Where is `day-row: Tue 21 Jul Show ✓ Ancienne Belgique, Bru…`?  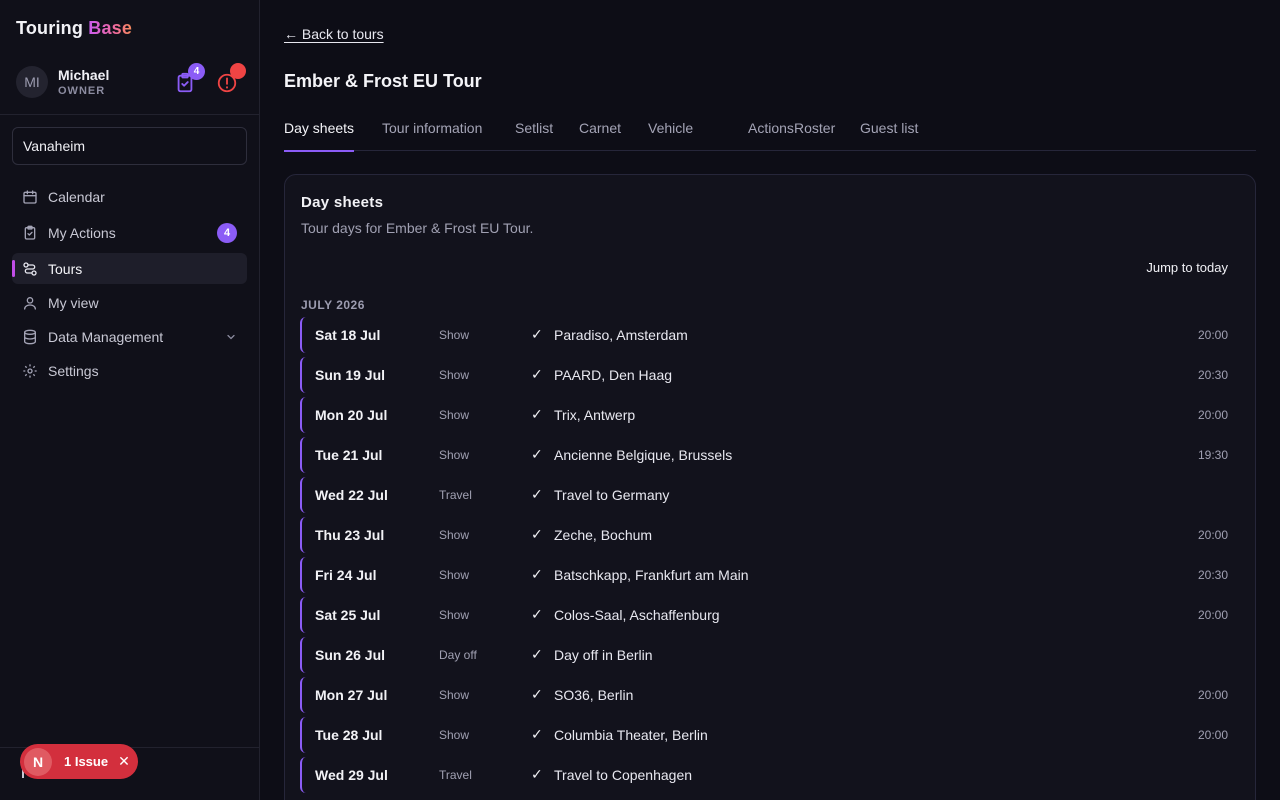 day-row: Tue 21 Jul Show ✓ Ancienne Belgique, Bru… is located at coordinates (765, 455).